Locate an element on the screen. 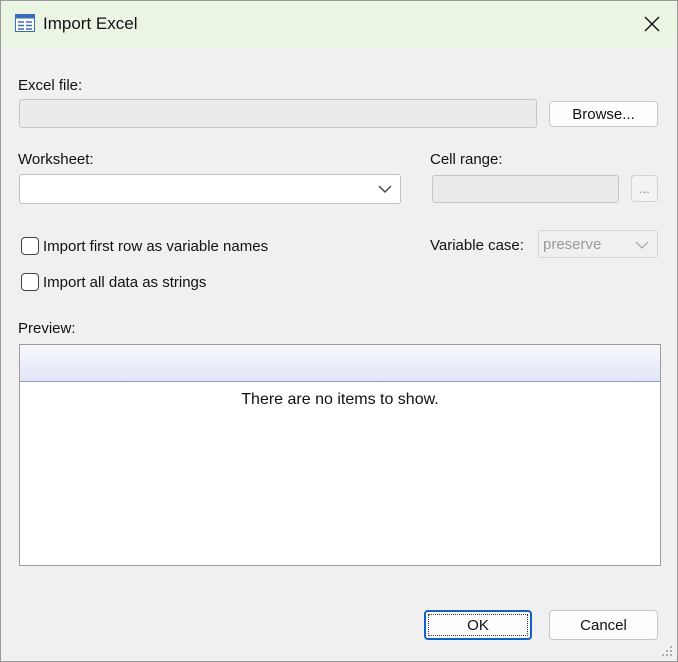 The image size is (678, 662). worksheet-dropdown is located at coordinates (210, 189).